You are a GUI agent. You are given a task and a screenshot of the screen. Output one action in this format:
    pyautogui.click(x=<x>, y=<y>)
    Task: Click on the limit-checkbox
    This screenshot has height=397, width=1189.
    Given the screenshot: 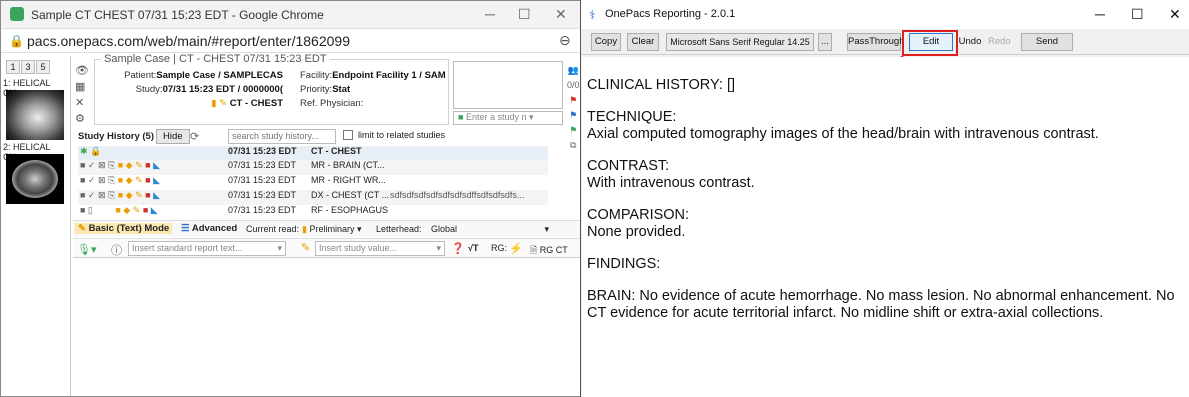 What is the action you would take?
    pyautogui.click(x=348, y=135)
    